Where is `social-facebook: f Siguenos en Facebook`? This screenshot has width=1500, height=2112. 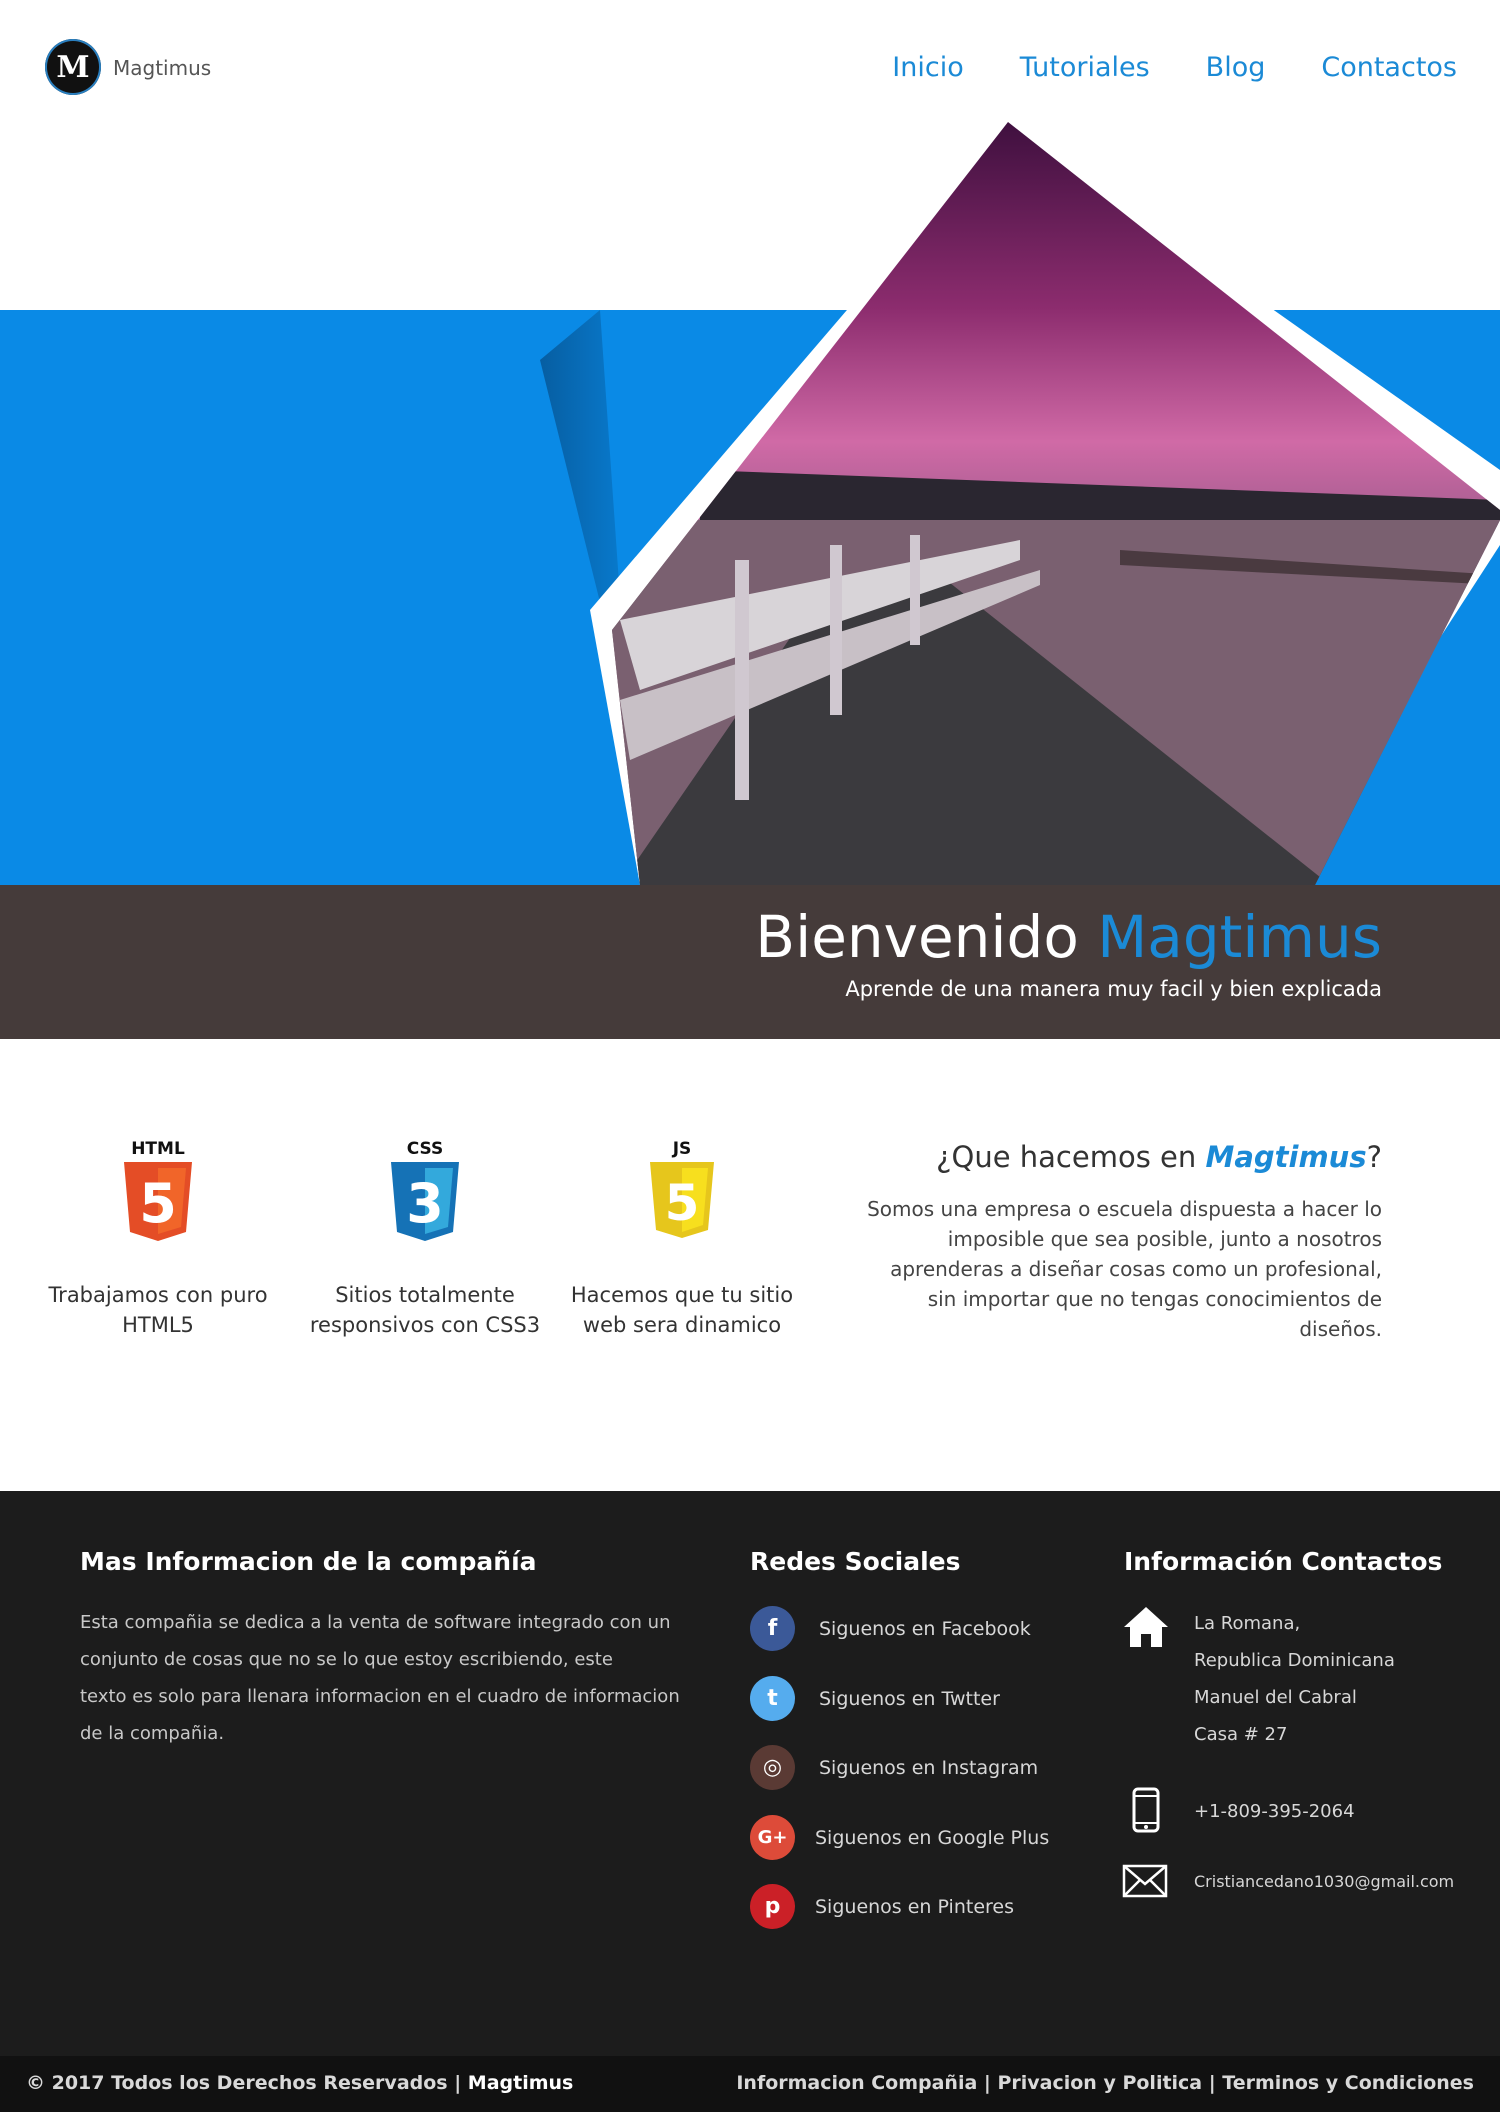
social-facebook: f Siguenos en Facebook is located at coordinates (890, 1628).